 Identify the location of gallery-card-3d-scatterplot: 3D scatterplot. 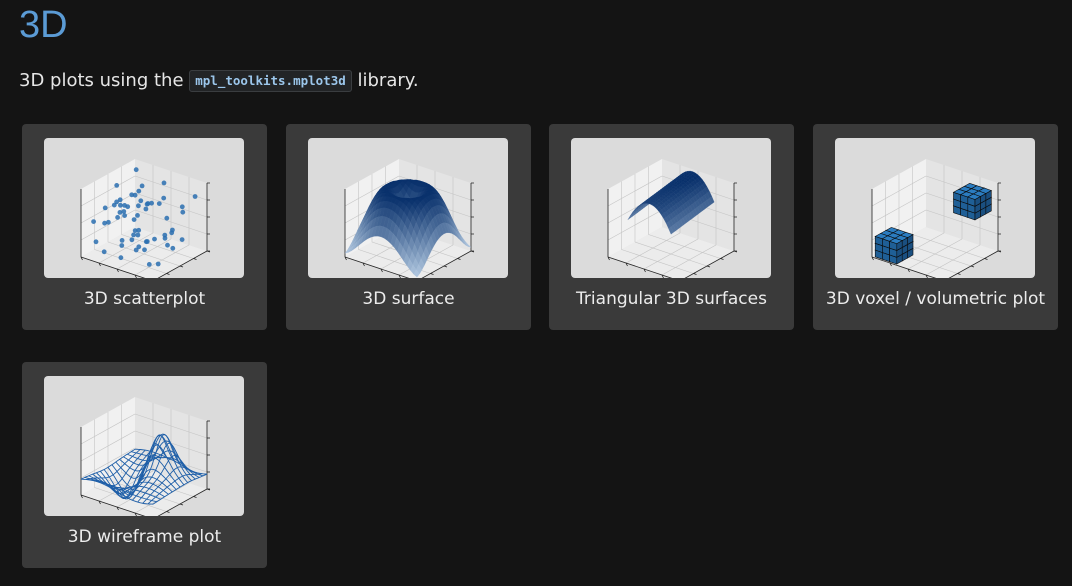
(144, 227).